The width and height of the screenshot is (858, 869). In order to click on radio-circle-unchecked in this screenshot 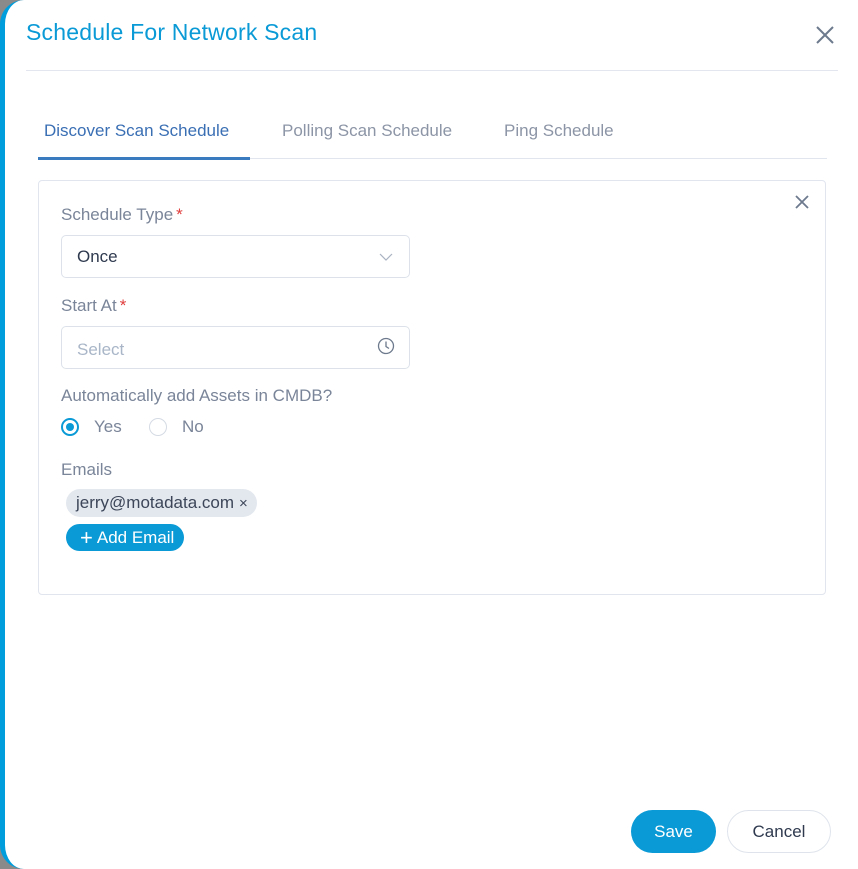, I will do `click(158, 427)`.